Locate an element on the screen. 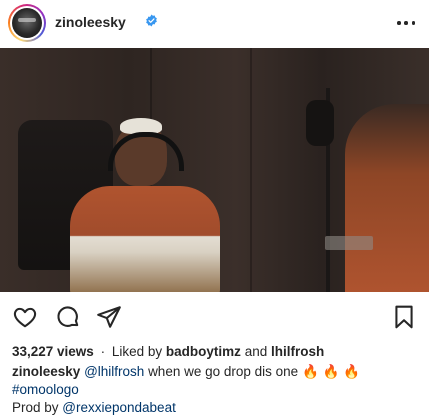 The height and width of the screenshot is (420, 429). bookmark-icon is located at coordinates (404, 317).